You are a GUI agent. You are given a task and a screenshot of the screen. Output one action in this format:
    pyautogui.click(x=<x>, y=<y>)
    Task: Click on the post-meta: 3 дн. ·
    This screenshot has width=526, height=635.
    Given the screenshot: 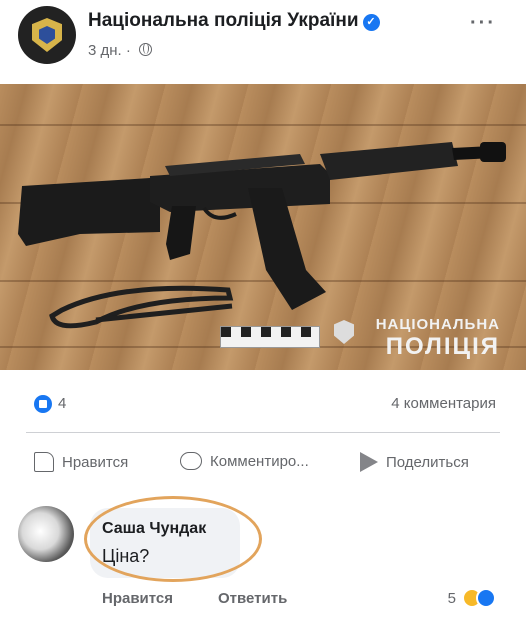 What is the action you would take?
    pyautogui.click(x=120, y=50)
    